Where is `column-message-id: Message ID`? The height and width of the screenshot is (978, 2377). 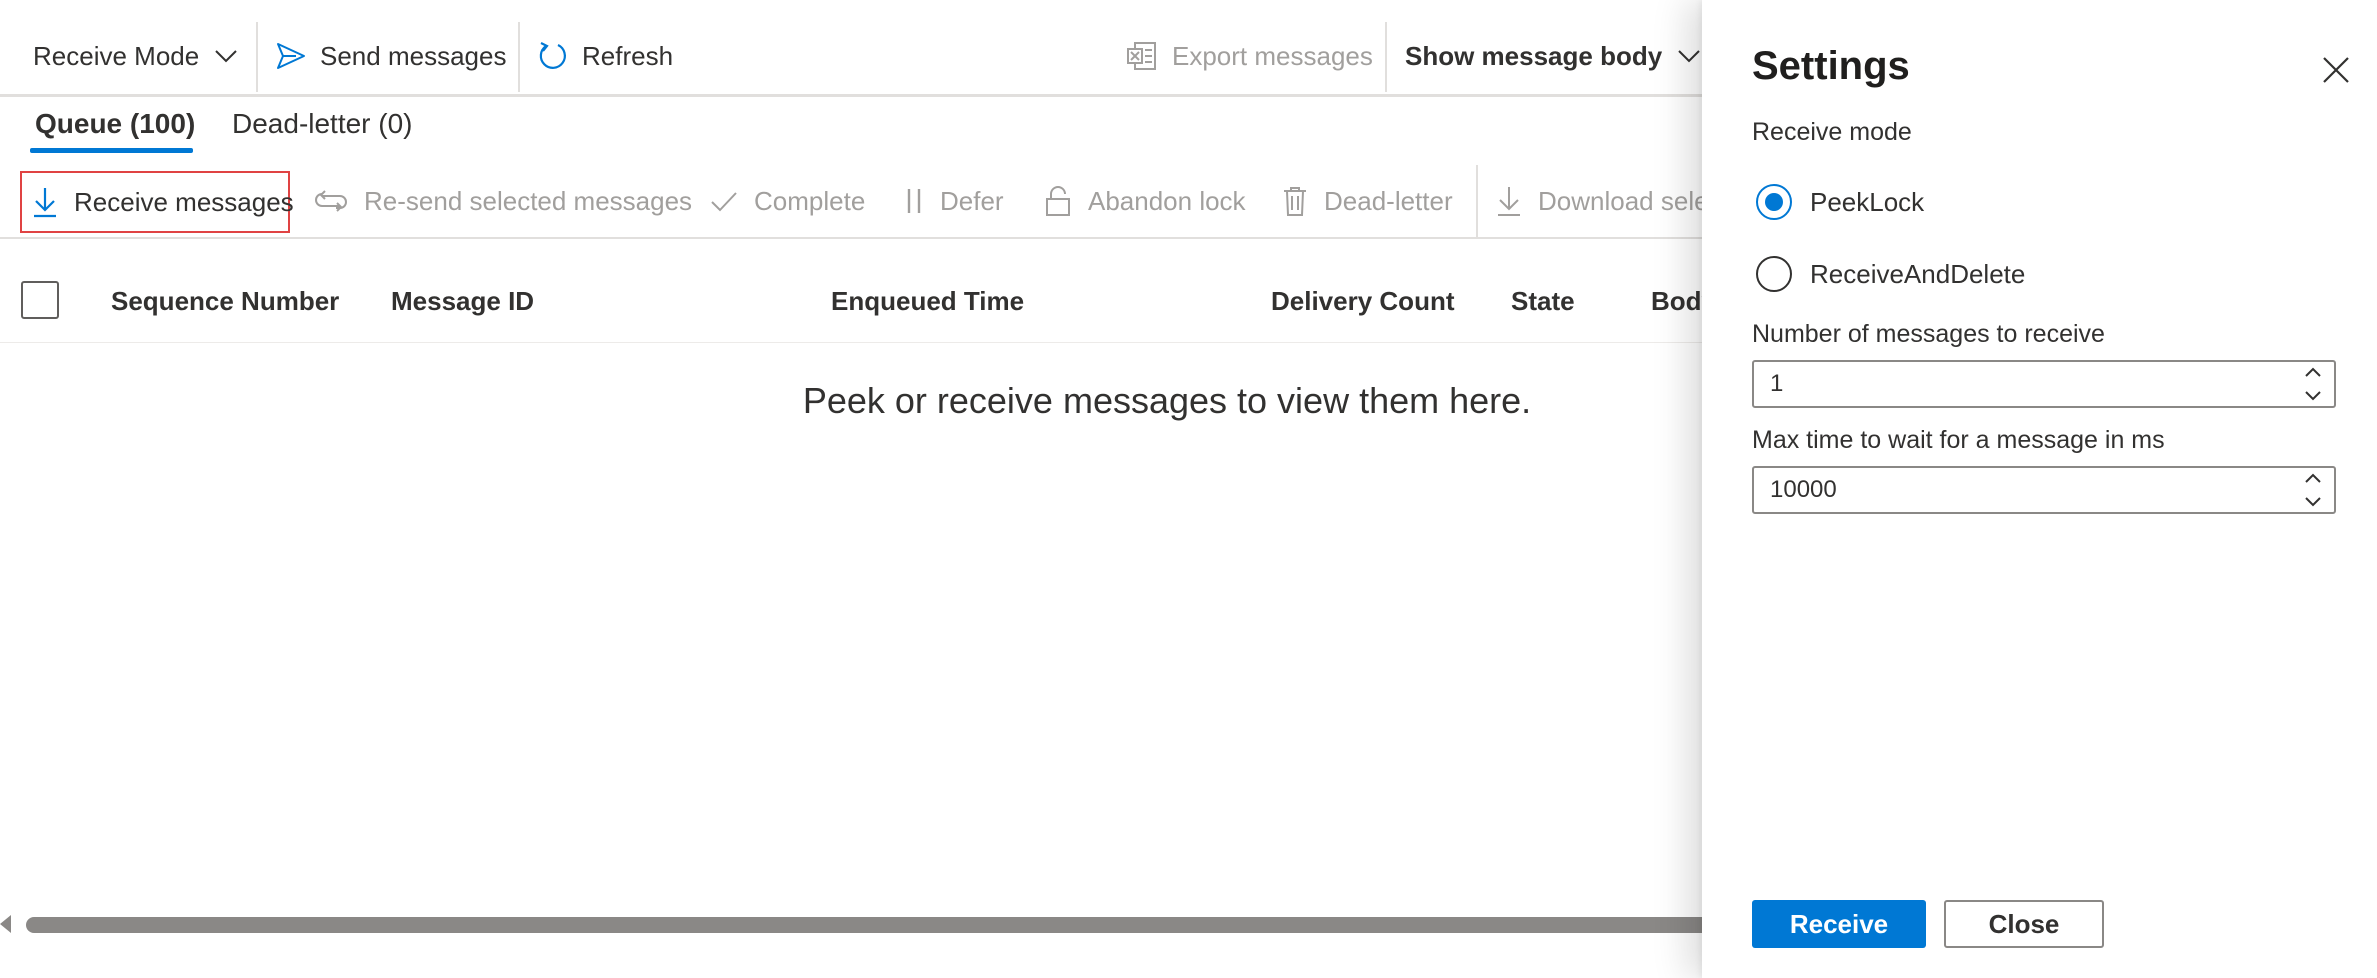 column-message-id: Message ID is located at coordinates (462, 301).